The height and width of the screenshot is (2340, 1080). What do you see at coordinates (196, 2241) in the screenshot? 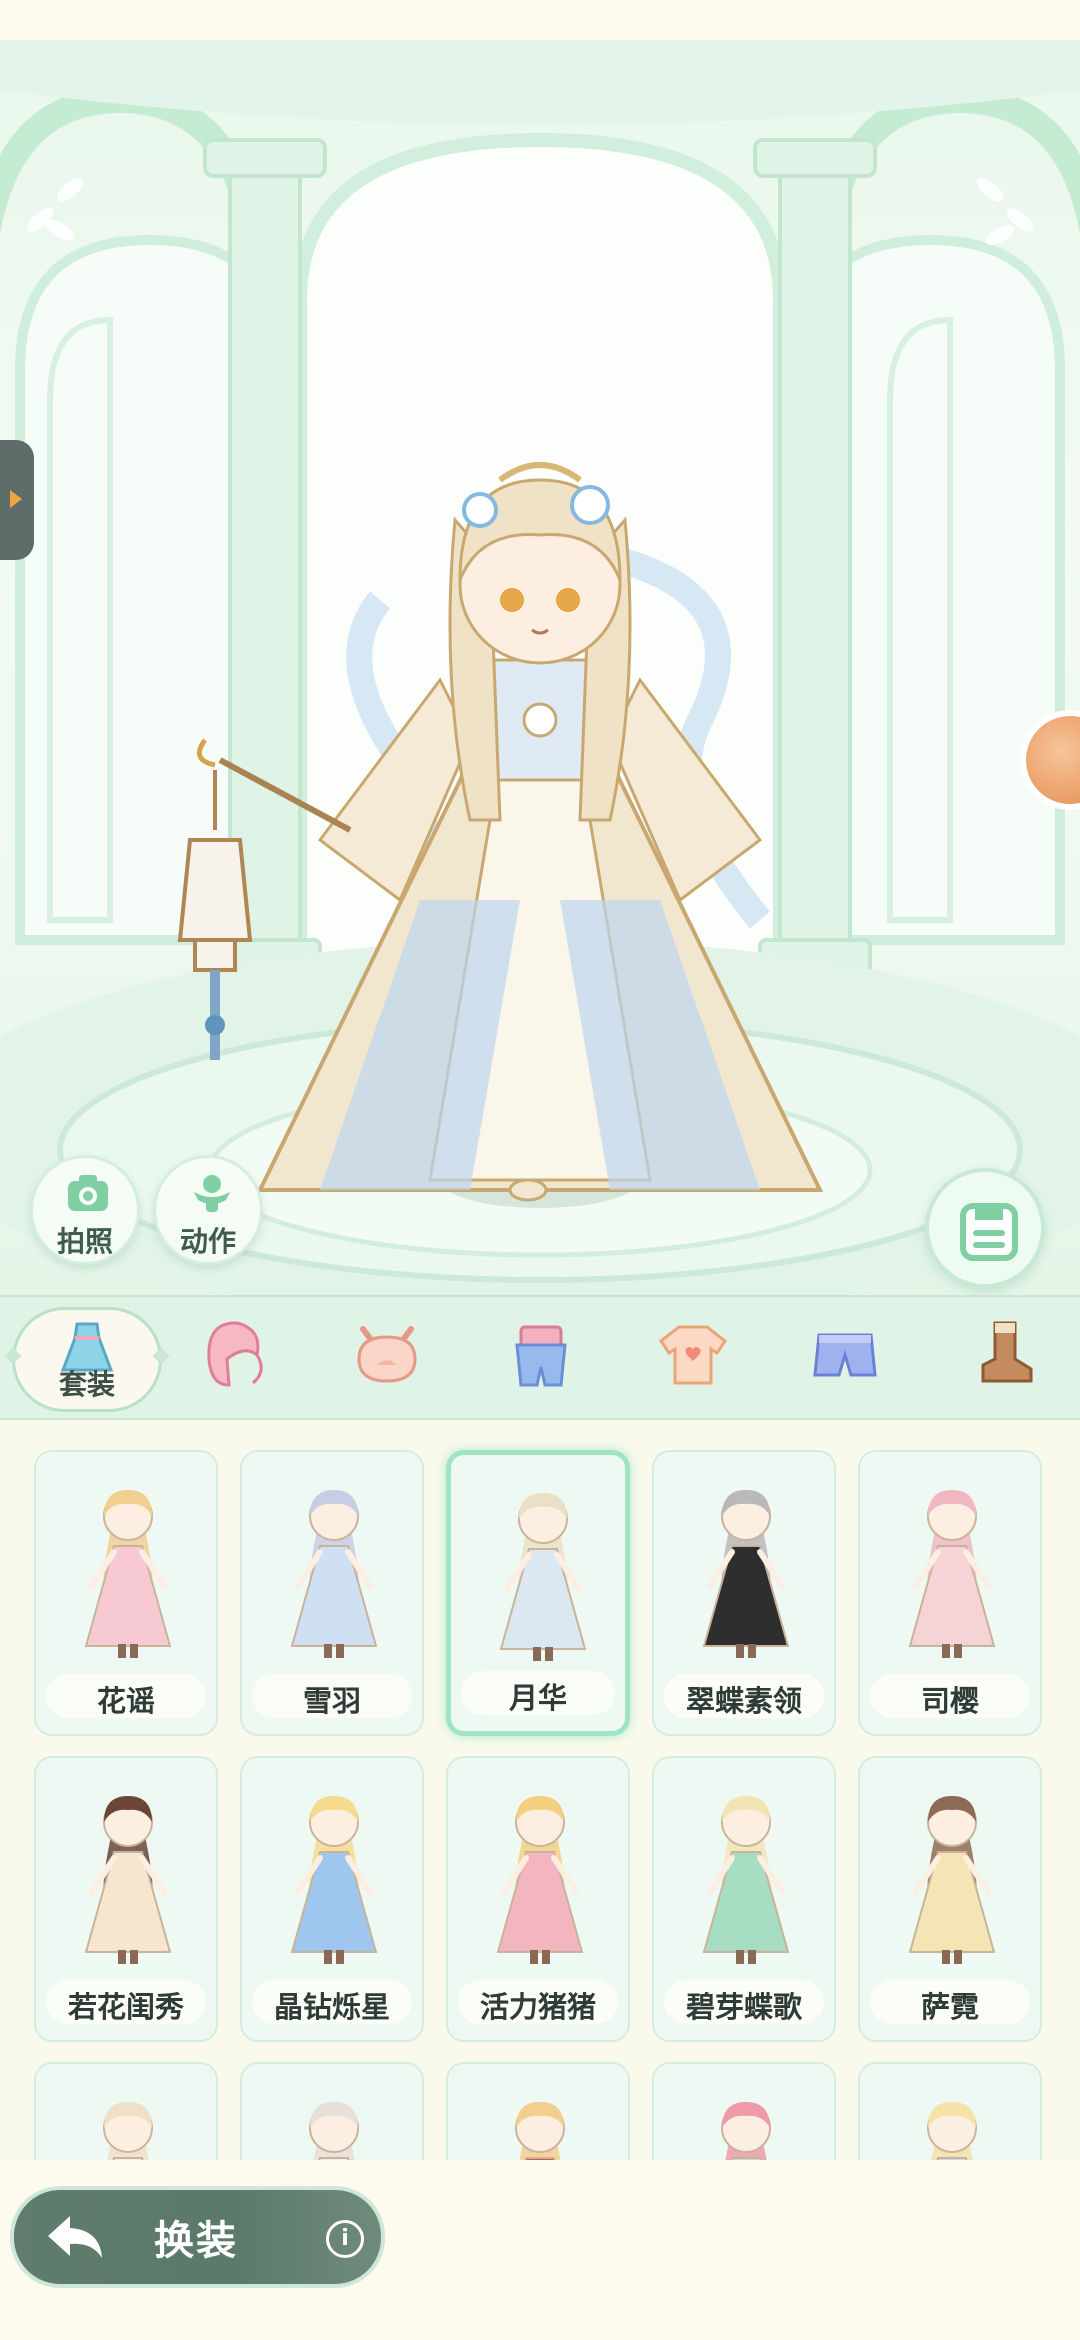
I see `change-outfit-label: 换装` at bounding box center [196, 2241].